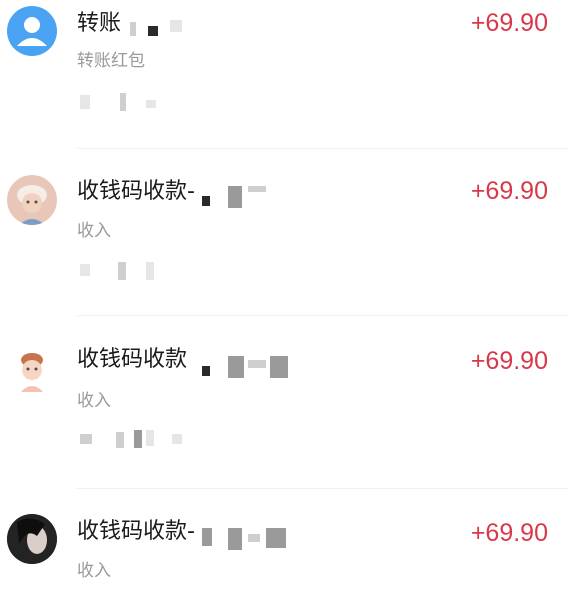  I want to click on transaction-title: 转账, so click(99, 23).